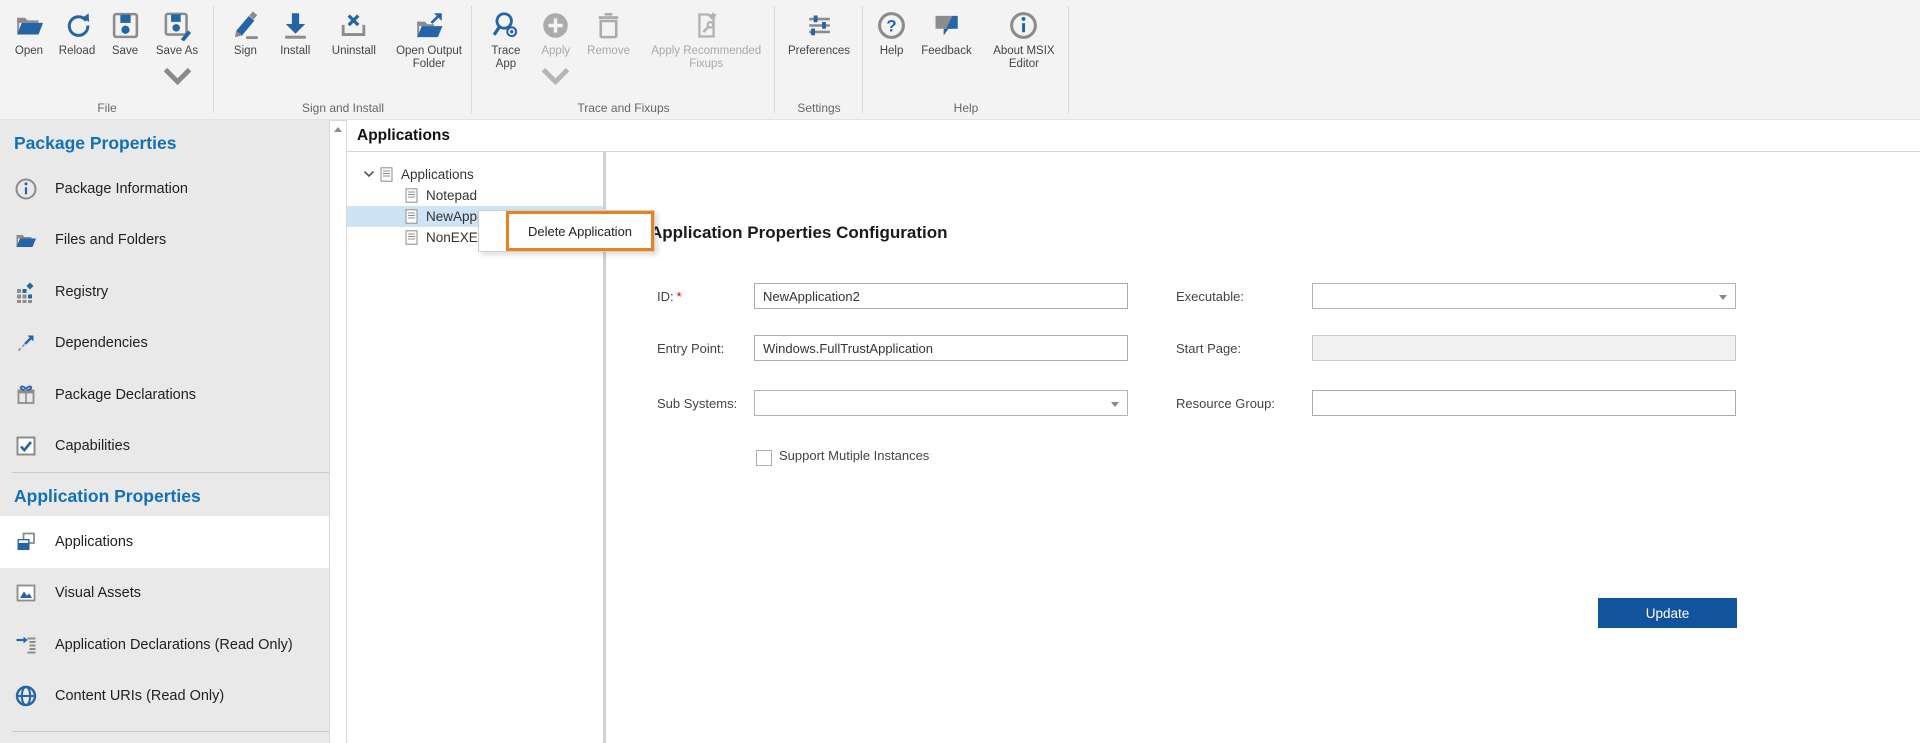 The width and height of the screenshot is (1920, 743). What do you see at coordinates (556, 25) in the screenshot?
I see `apply-plus-icon` at bounding box center [556, 25].